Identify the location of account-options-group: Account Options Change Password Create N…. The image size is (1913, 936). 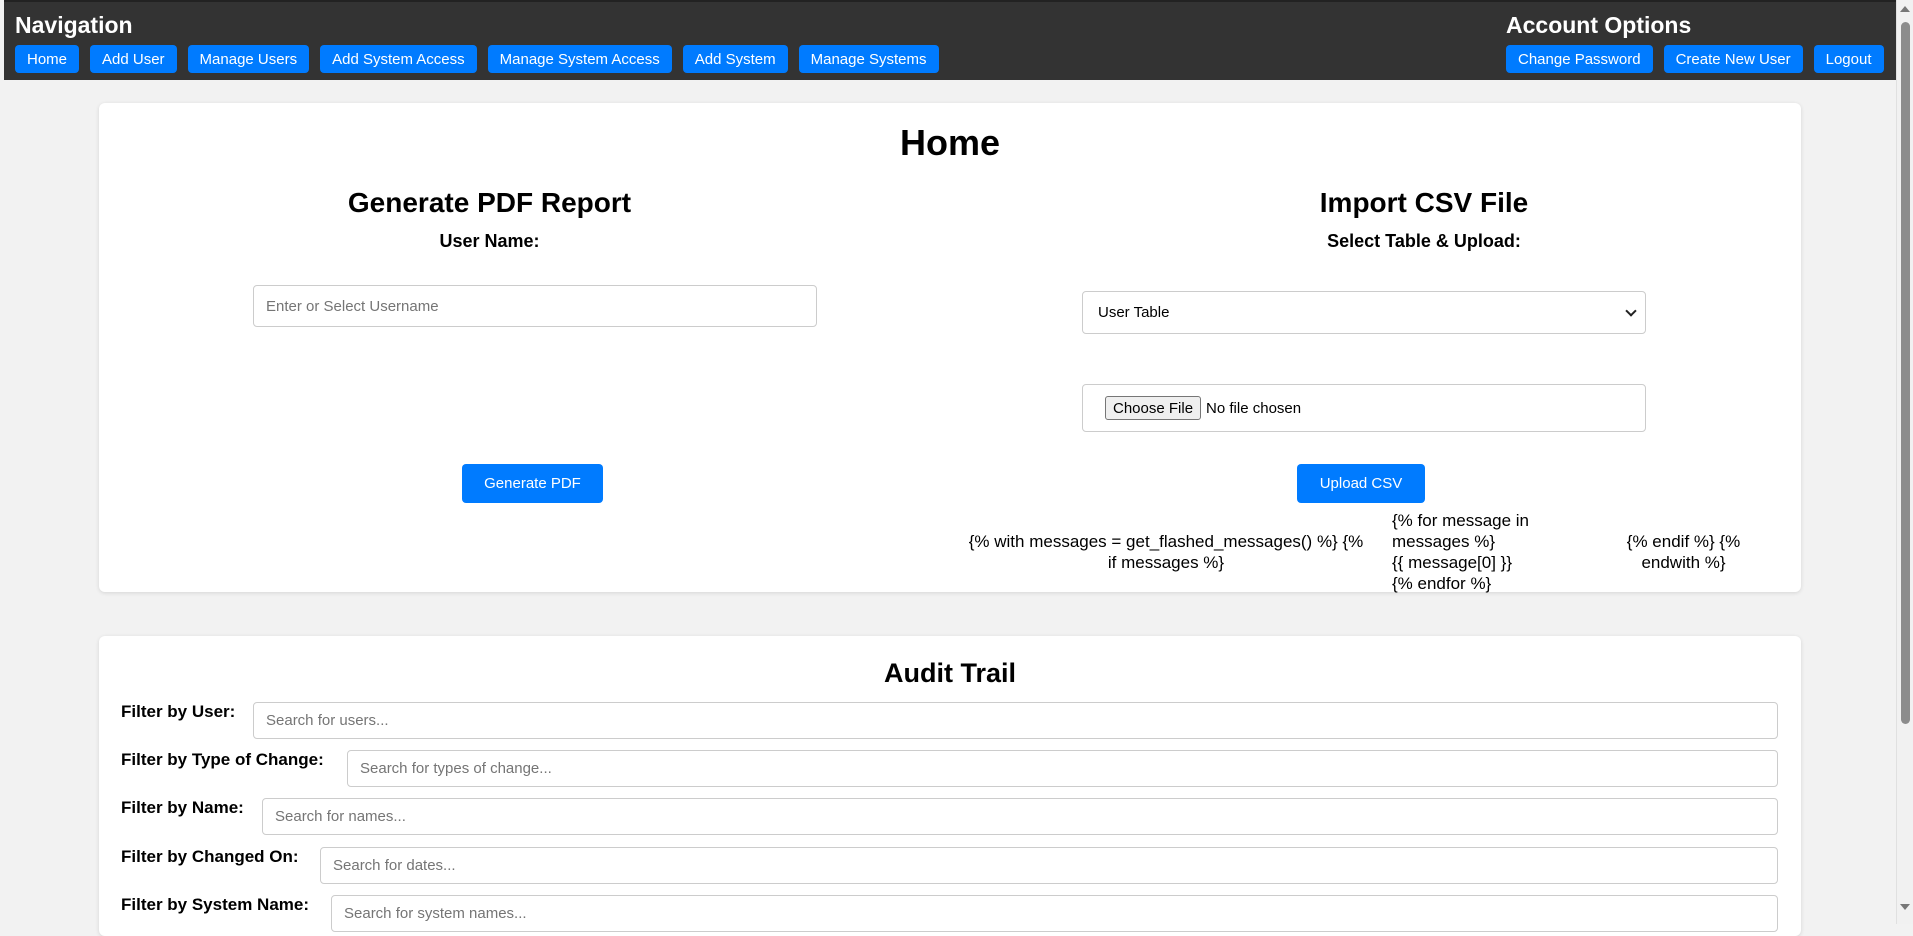
(1695, 42).